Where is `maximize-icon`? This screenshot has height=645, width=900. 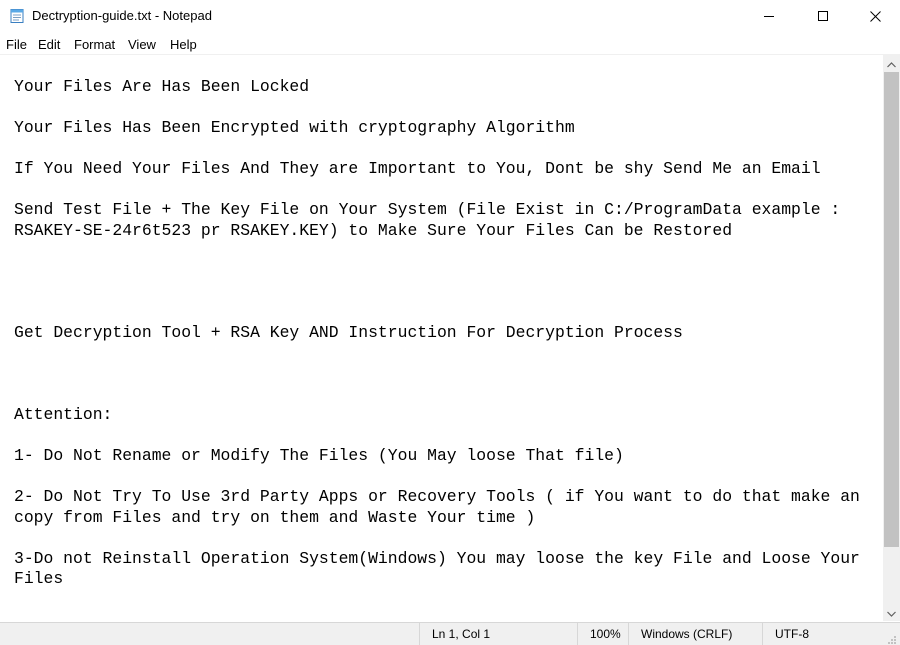 maximize-icon is located at coordinates (823, 16).